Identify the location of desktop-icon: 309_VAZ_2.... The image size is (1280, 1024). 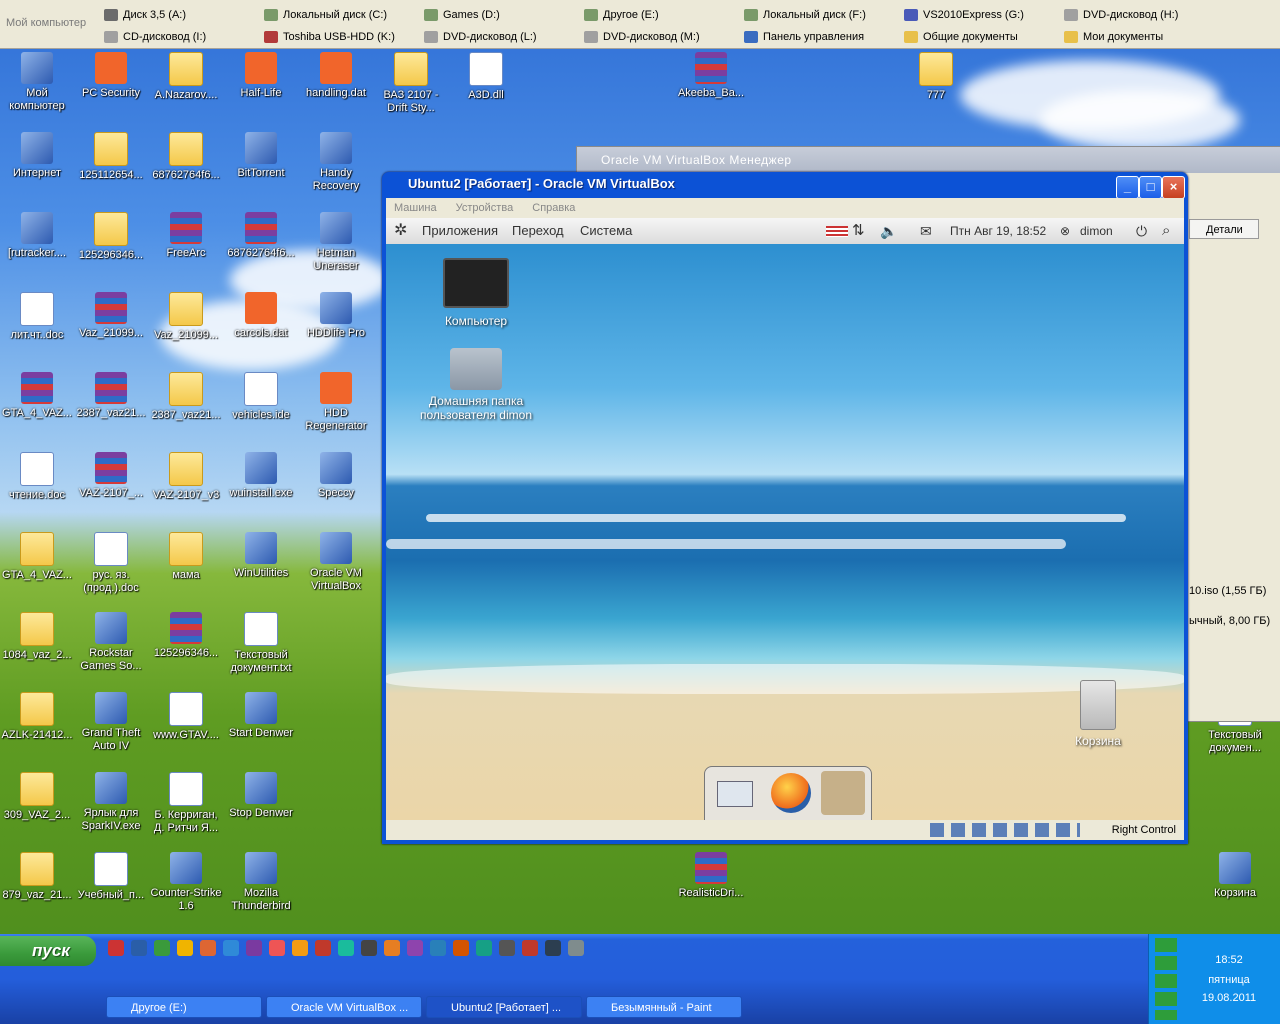
(37, 797).